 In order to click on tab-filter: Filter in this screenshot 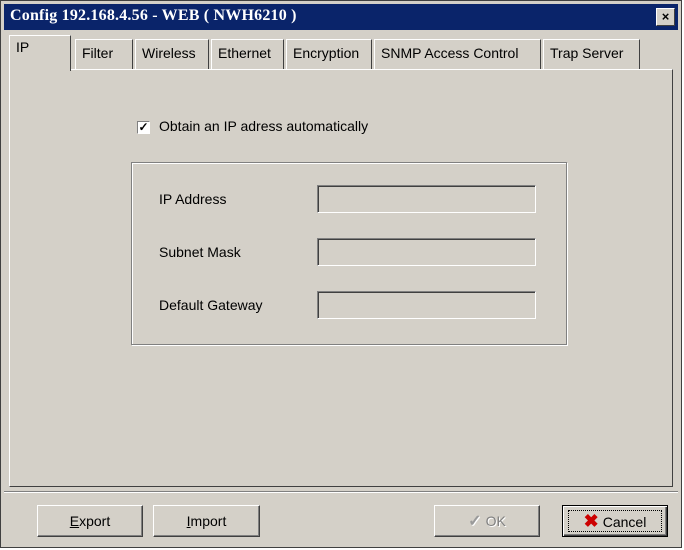, I will do `click(104, 54)`.